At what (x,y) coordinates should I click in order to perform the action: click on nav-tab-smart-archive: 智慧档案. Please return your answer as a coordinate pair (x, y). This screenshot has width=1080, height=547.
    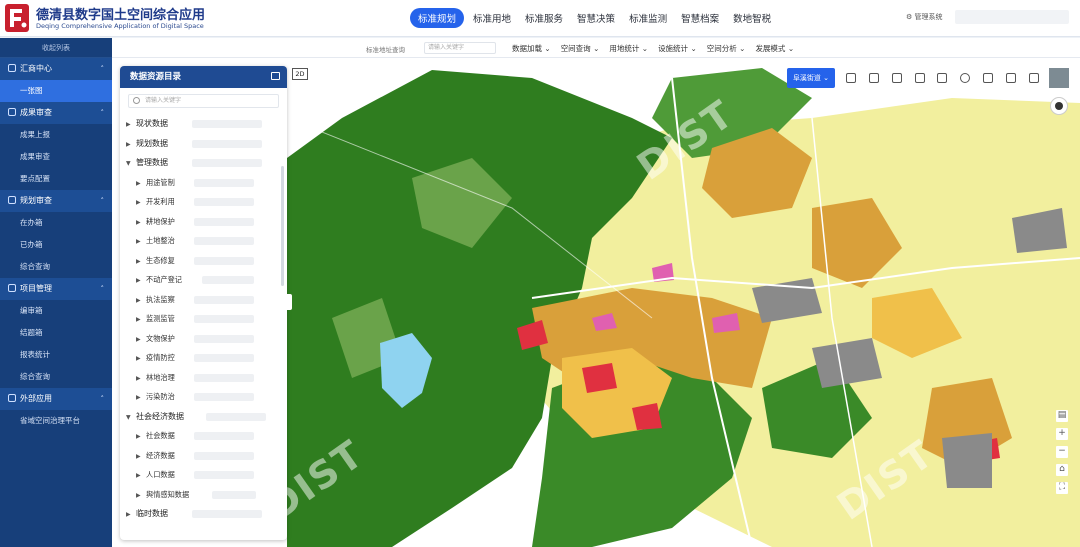
    Looking at the image, I should click on (700, 18).